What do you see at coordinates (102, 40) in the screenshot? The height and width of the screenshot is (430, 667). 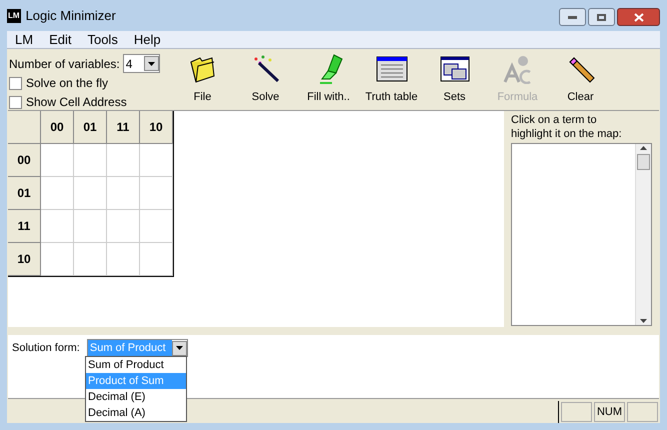 I see `menu-item: Tools` at bounding box center [102, 40].